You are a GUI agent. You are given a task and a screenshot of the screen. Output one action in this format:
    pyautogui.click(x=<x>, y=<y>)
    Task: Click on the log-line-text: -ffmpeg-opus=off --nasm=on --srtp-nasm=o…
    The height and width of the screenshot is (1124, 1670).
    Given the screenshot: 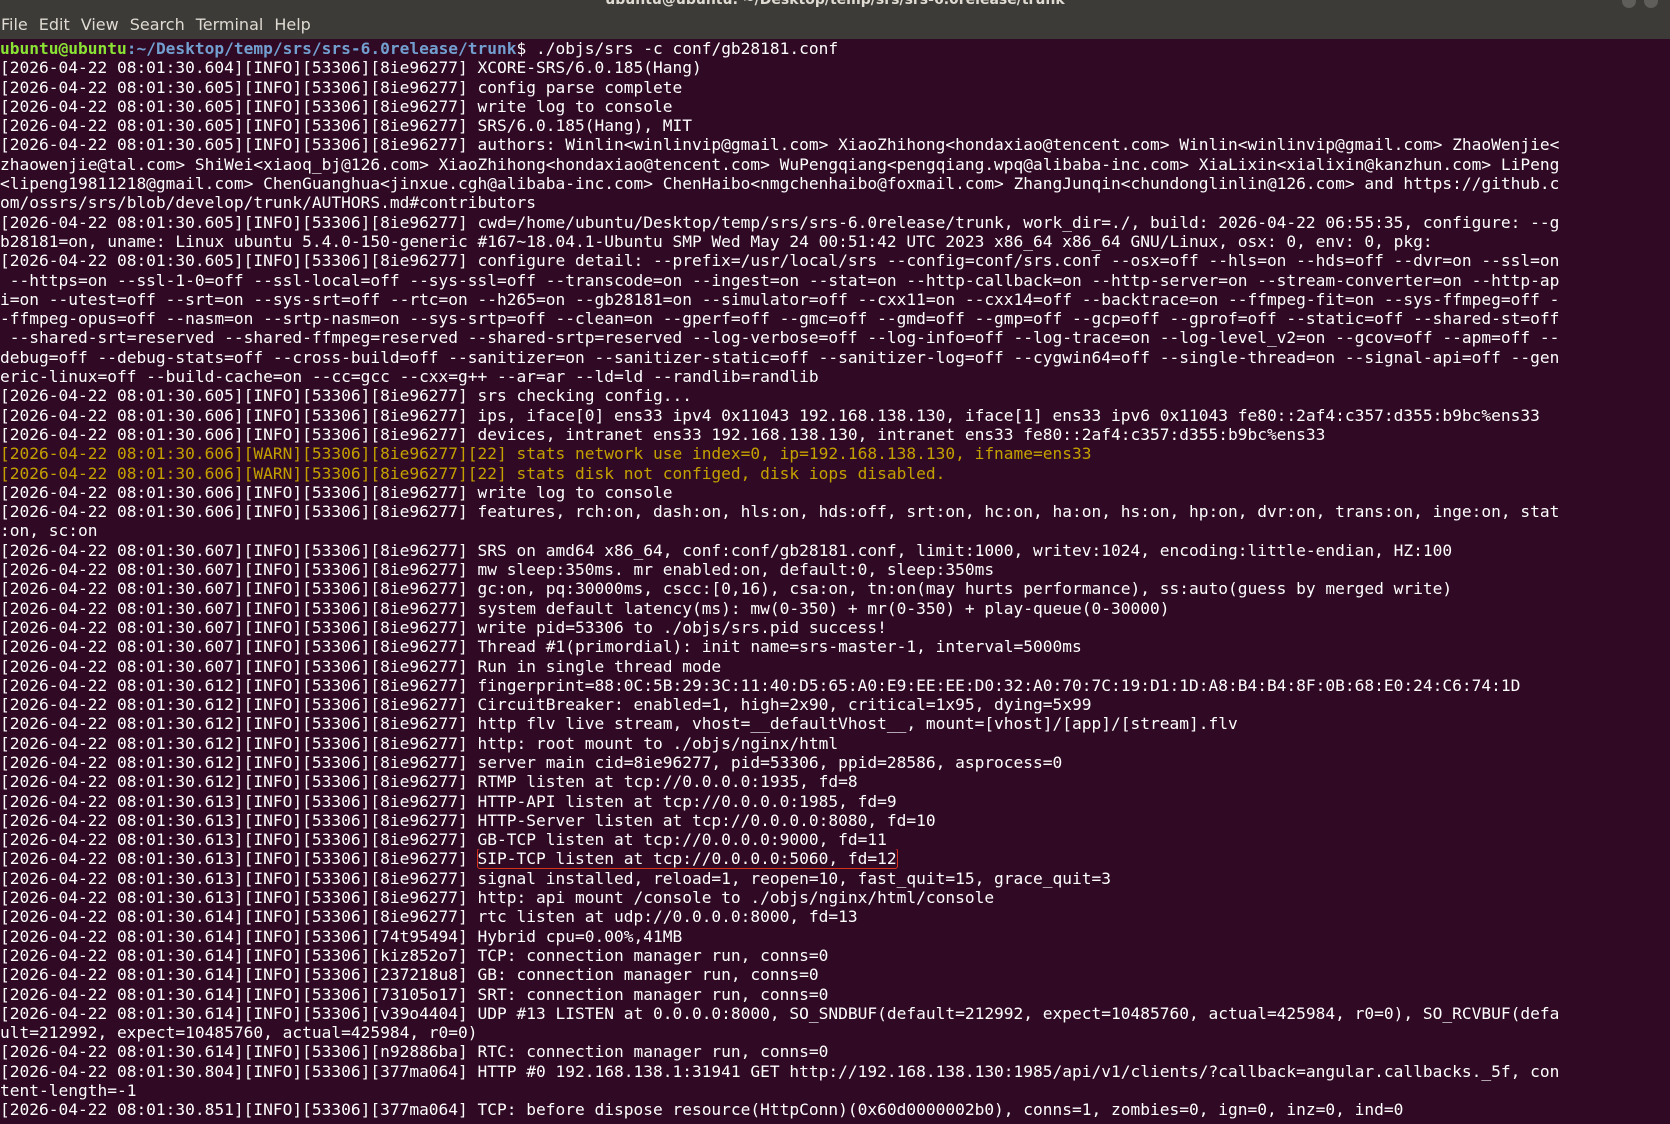 What is the action you would take?
    pyautogui.click(x=780, y=319)
    